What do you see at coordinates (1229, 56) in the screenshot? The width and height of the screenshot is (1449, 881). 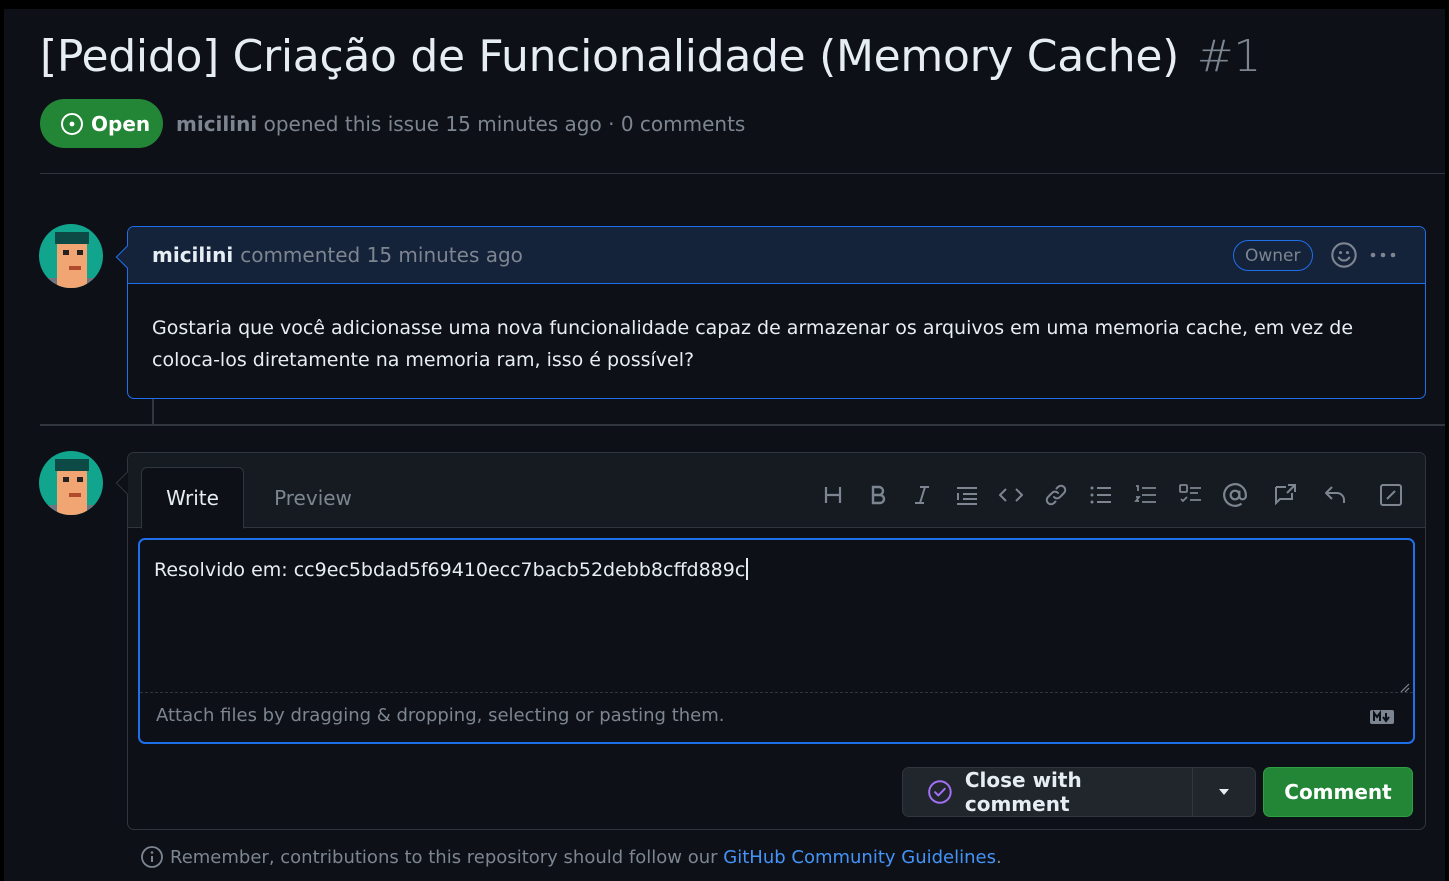 I see `issue-number: #1` at bounding box center [1229, 56].